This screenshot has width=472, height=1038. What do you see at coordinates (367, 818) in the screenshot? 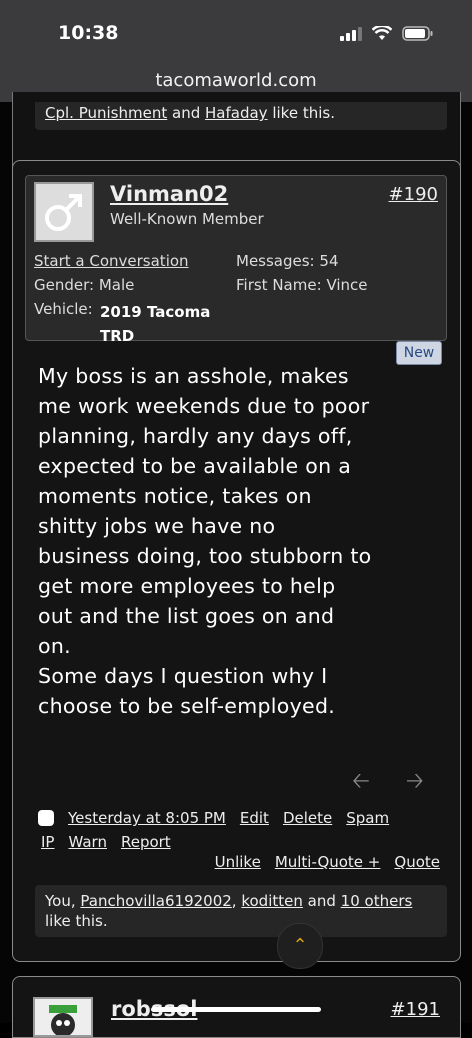
I see `spam-link: Spam` at bounding box center [367, 818].